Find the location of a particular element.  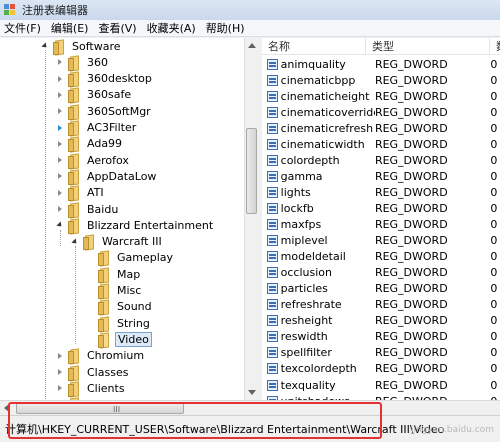

tree-item: Video is located at coordinates (118, 339).